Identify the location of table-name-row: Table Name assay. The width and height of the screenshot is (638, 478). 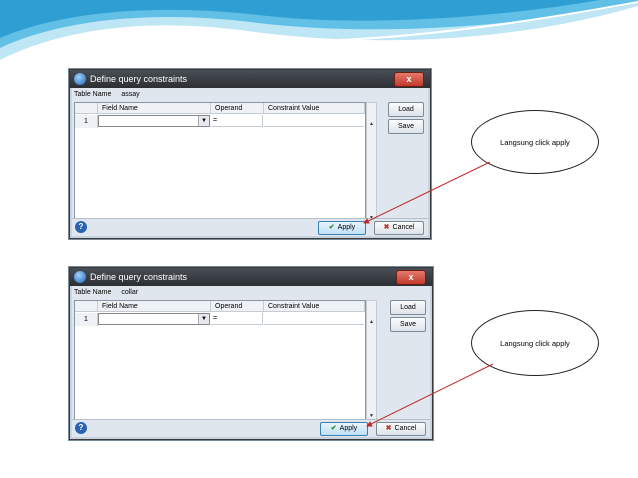
(107, 94).